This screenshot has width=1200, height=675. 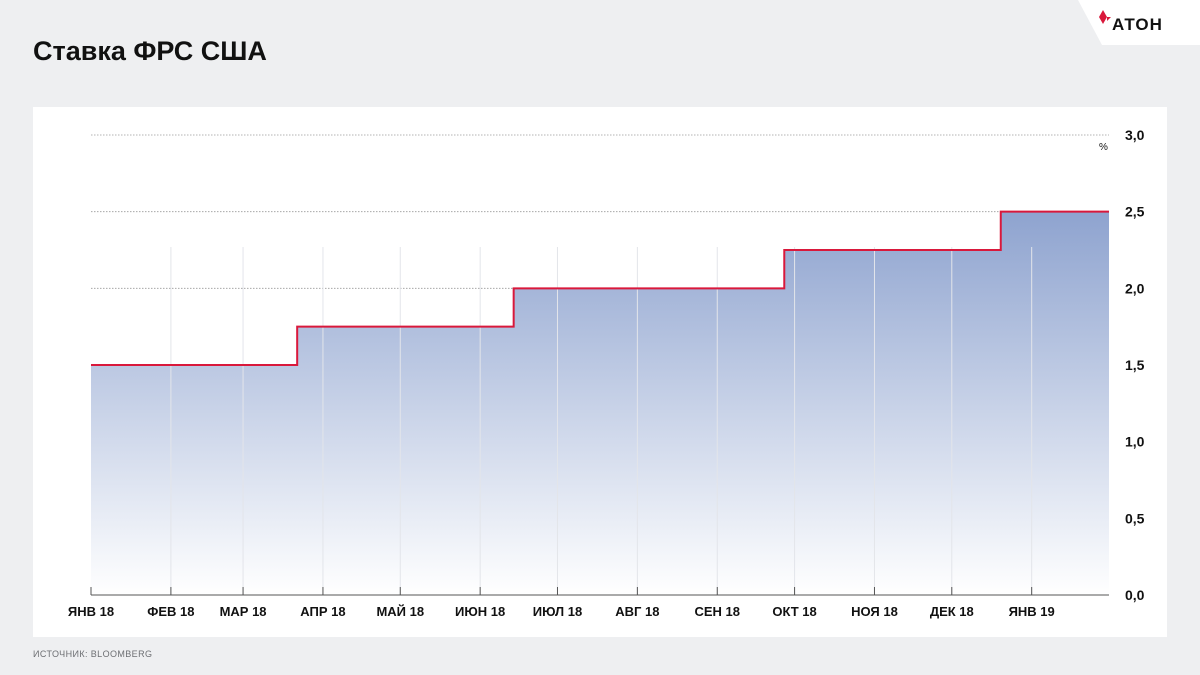 What do you see at coordinates (170, 611) in the screenshot?
I see `x-tick-label: ФЕВ 18` at bounding box center [170, 611].